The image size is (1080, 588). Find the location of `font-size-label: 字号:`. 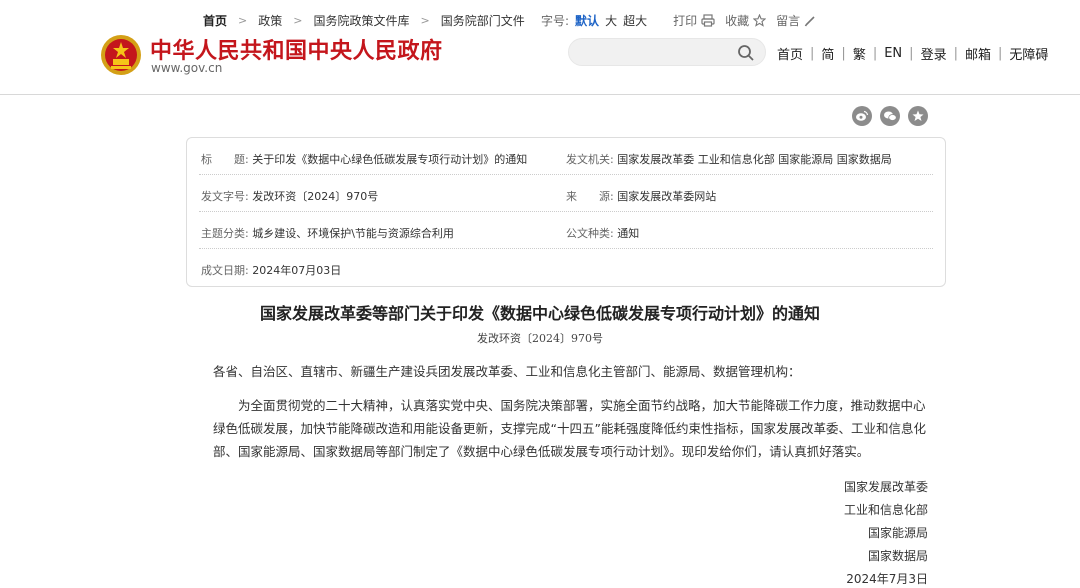

font-size-label: 字号: is located at coordinates (555, 21).